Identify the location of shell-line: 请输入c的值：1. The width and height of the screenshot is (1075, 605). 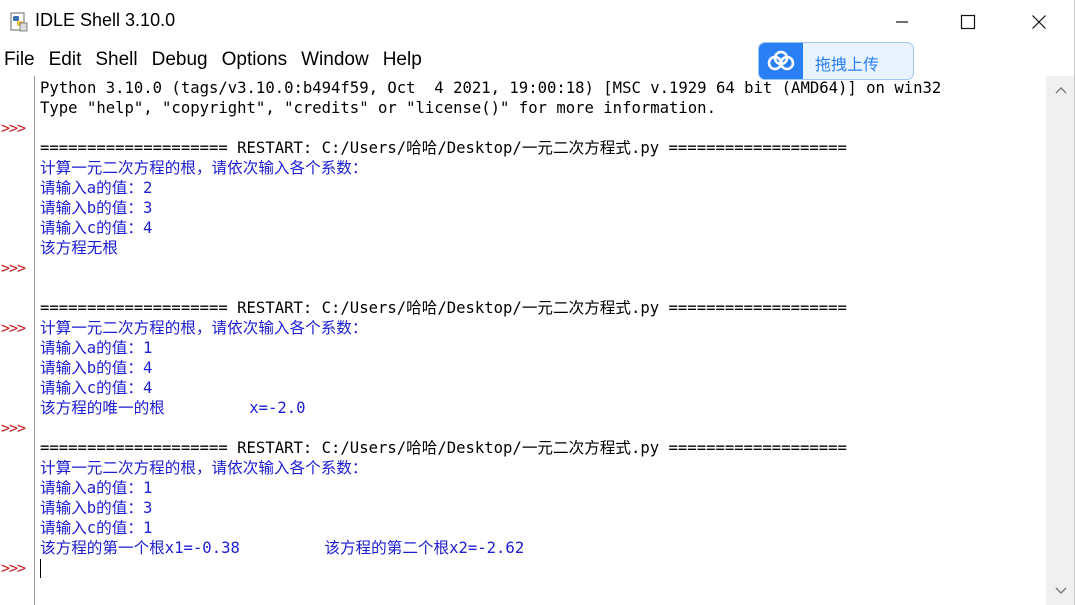
(96, 528).